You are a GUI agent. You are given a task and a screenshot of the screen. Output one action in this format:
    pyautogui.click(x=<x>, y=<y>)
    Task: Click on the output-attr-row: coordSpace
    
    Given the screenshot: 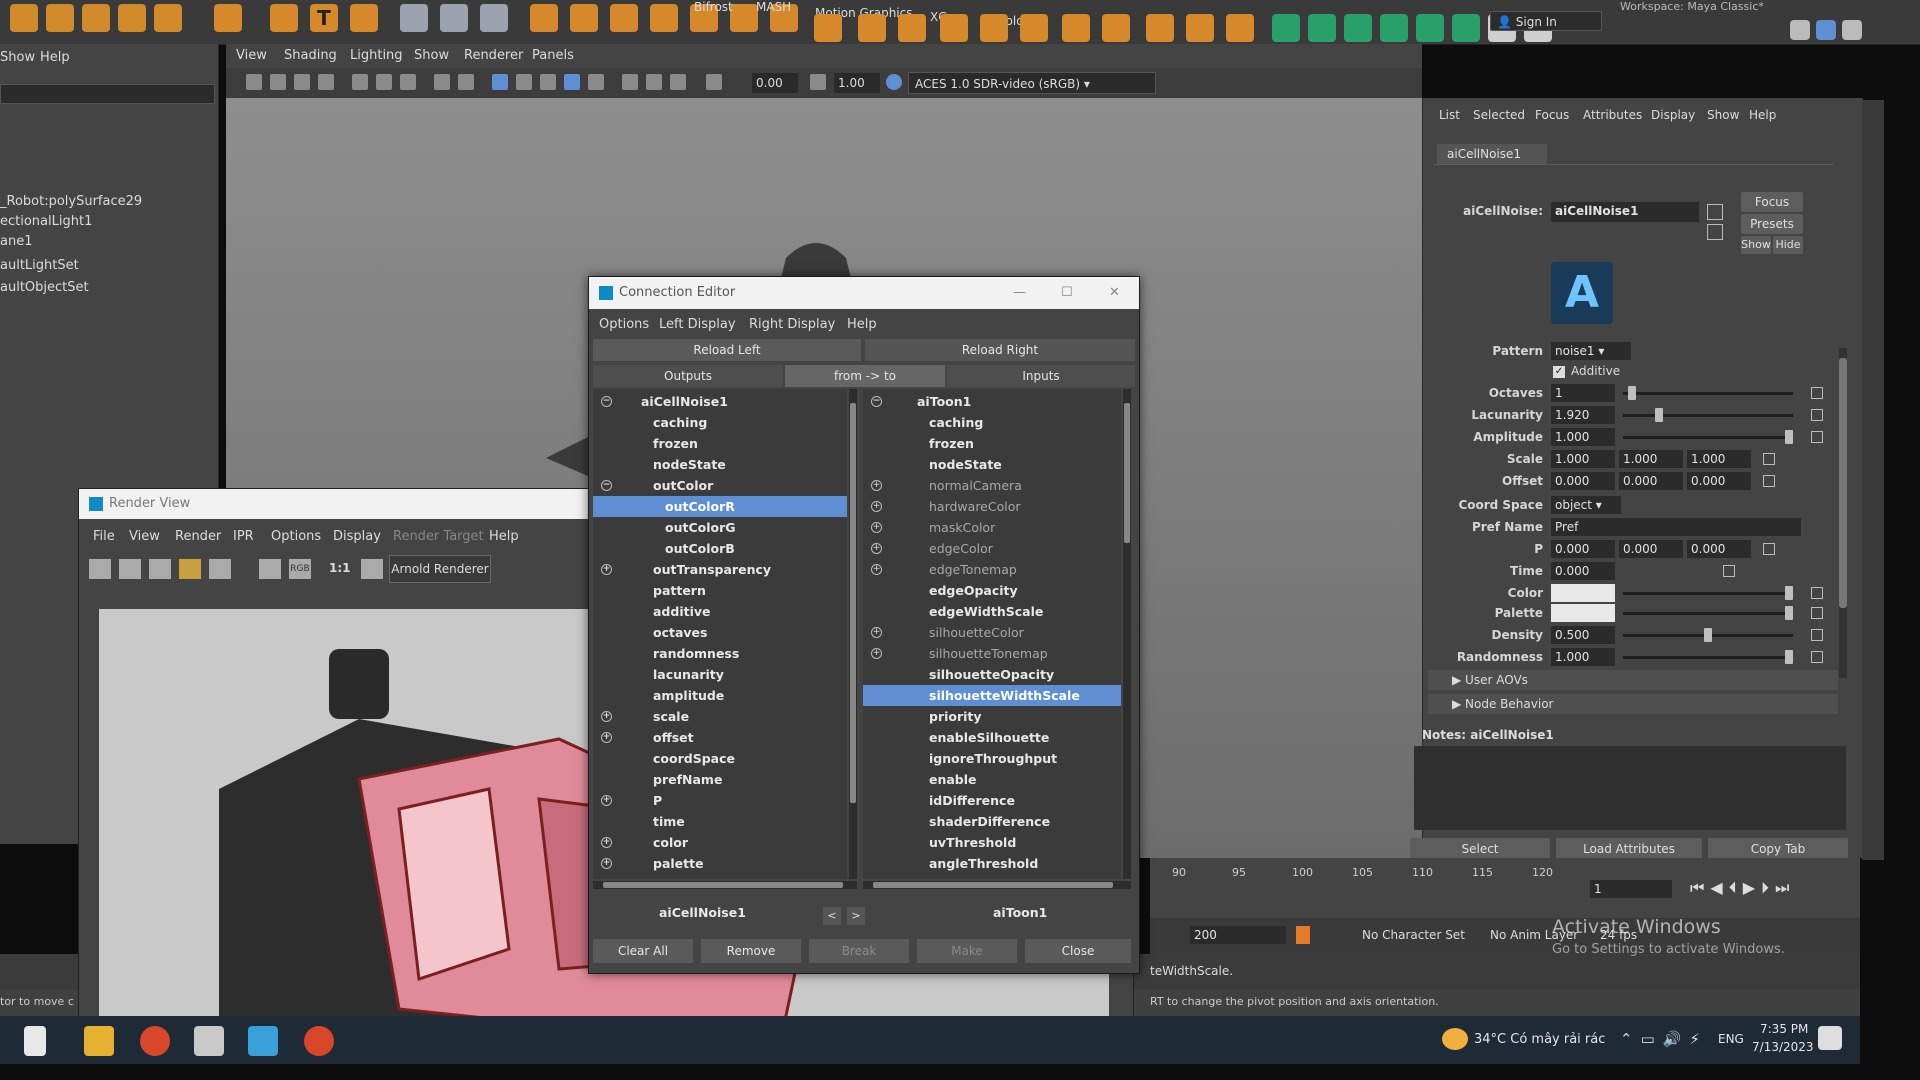 What is the action you would take?
    pyautogui.click(x=720, y=758)
    